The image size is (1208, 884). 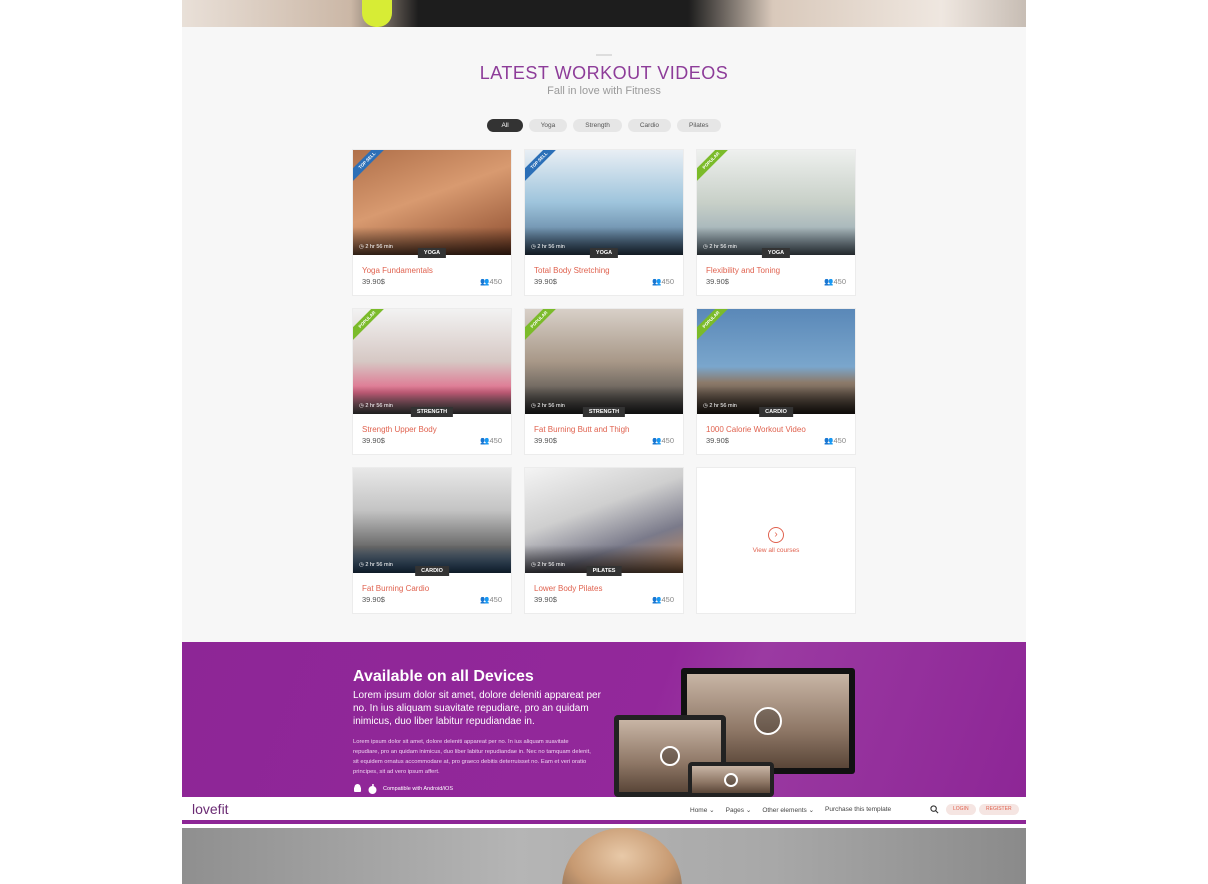 I want to click on course-title: Total Body Stretching, so click(x=572, y=270).